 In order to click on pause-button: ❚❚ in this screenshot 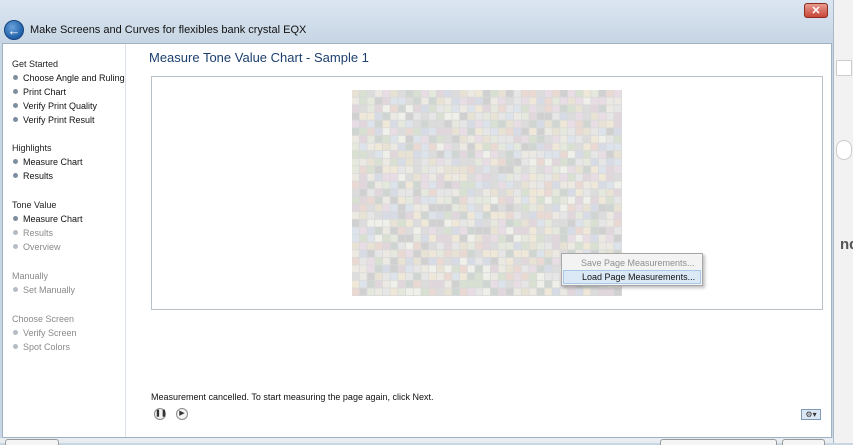, I will do `click(160, 414)`.